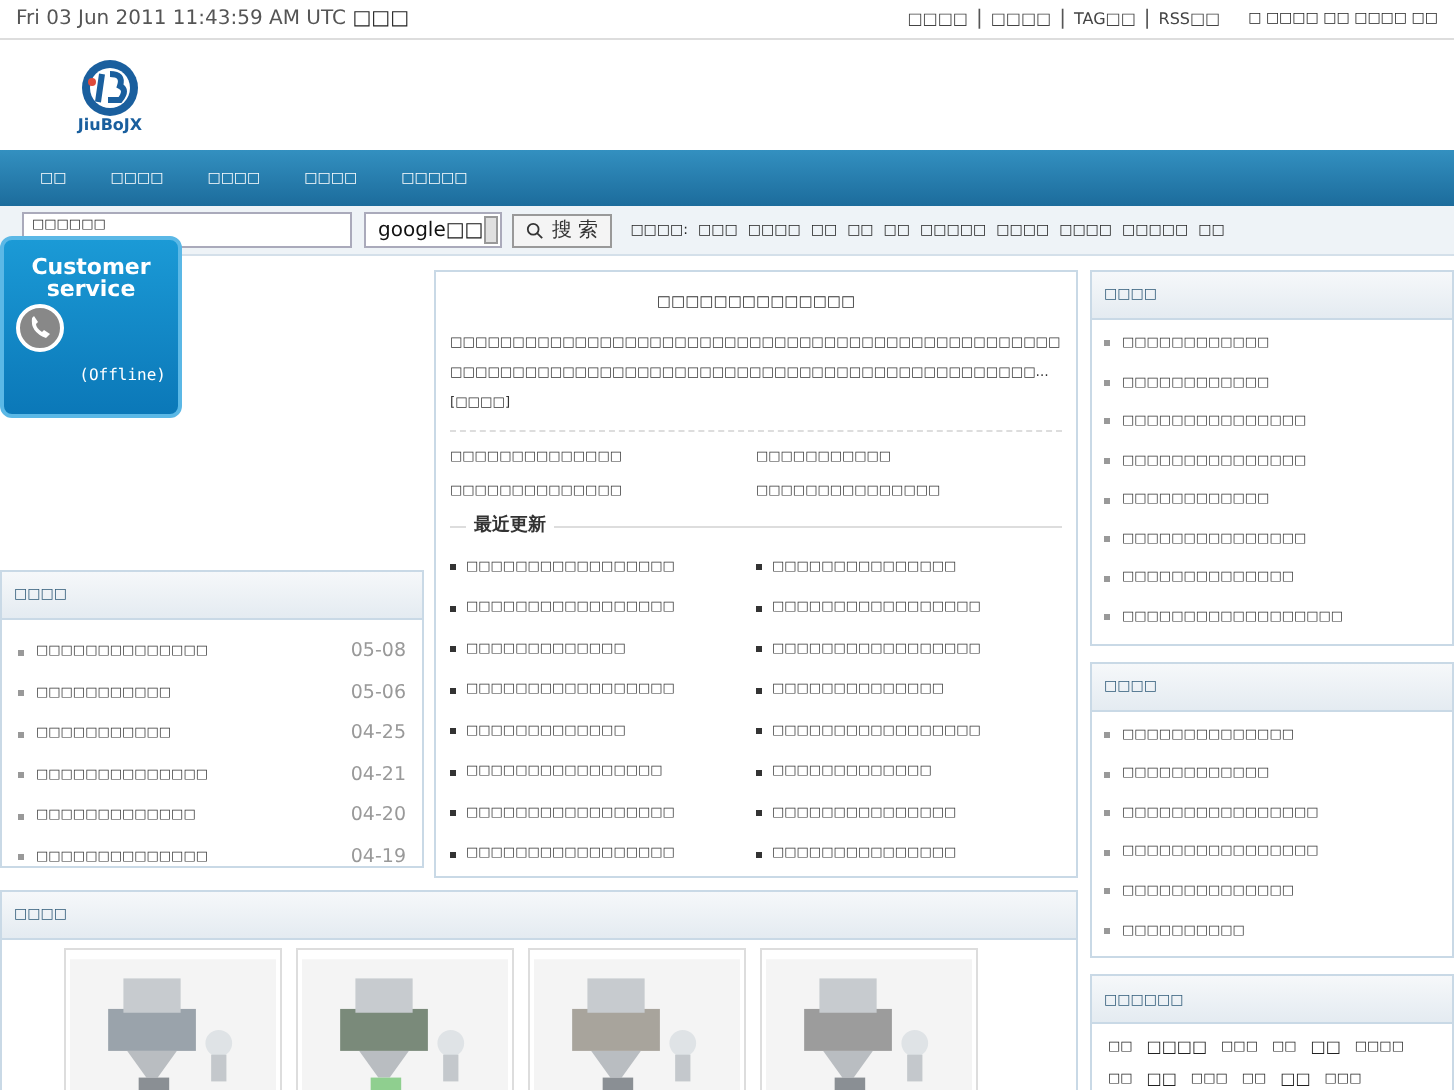  I want to click on news-date: 05-08, so click(378, 652).